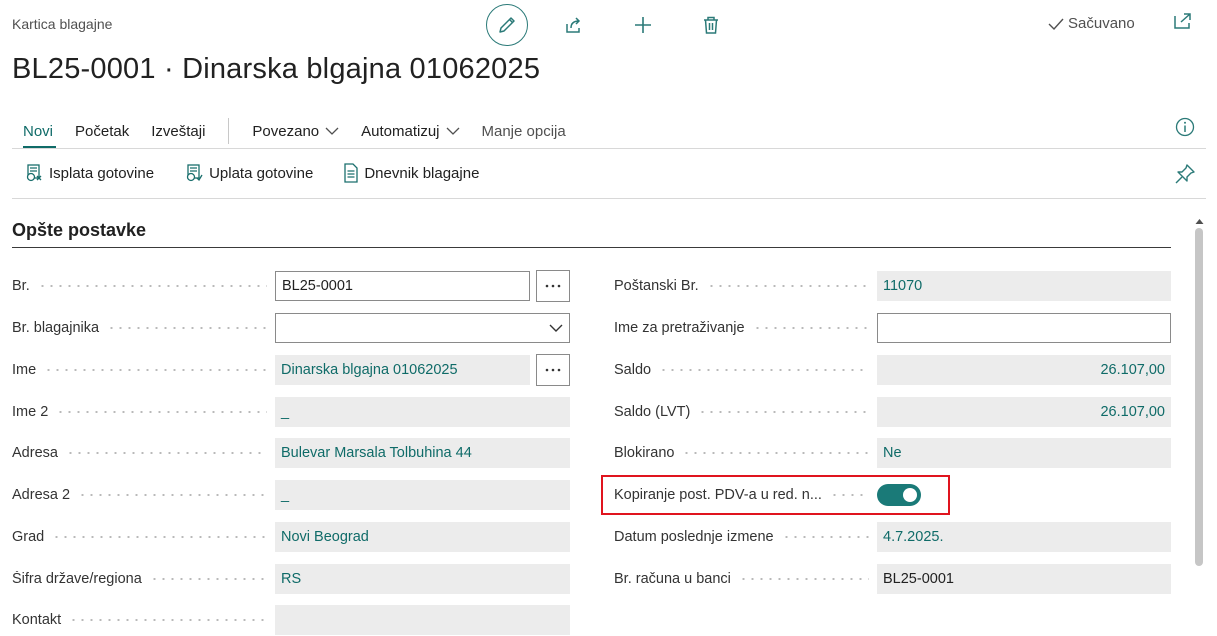  Describe the element at coordinates (422, 579) in the screenshot. I see `country-code-value: RS` at that location.